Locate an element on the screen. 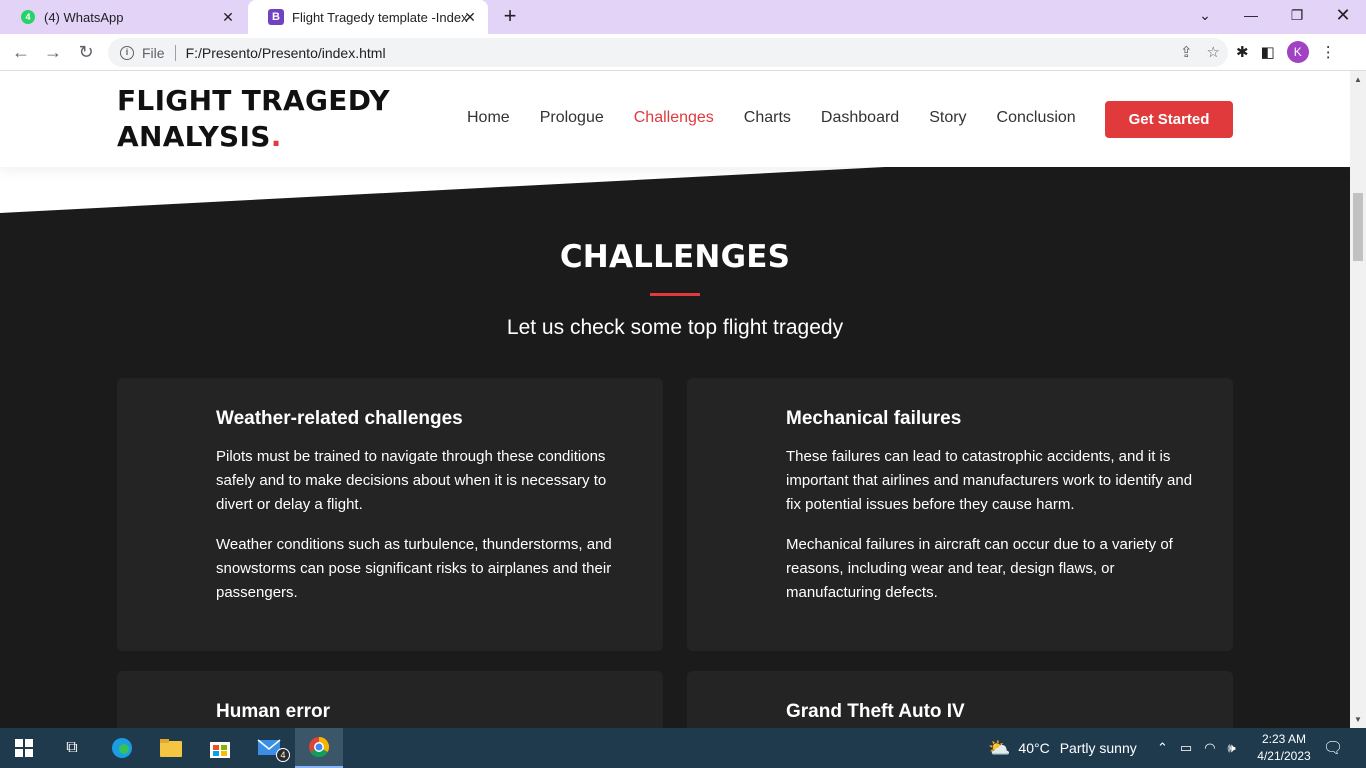  challenge-card-gta: Grand Theft Auto IV is located at coordinates (960, 699).